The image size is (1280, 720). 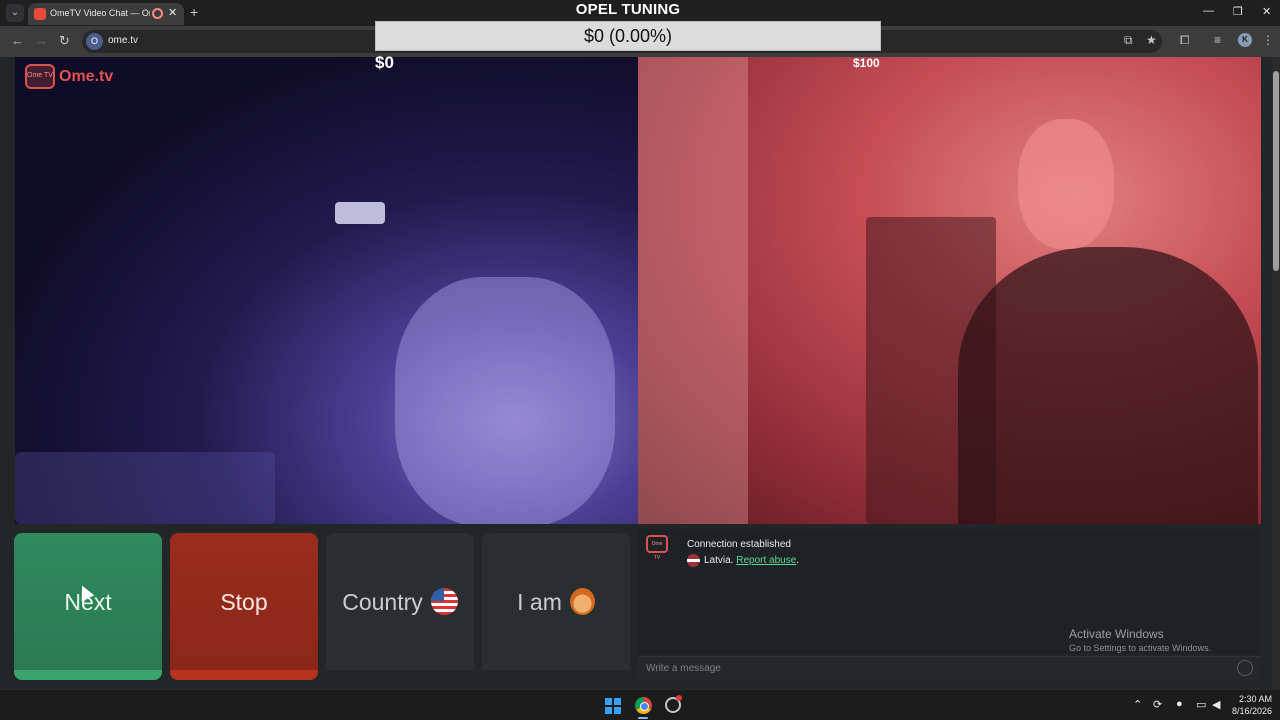 What do you see at coordinates (100, 13) in the screenshot?
I see `tab-title: OmeTV Video Chat — Ome` at bounding box center [100, 13].